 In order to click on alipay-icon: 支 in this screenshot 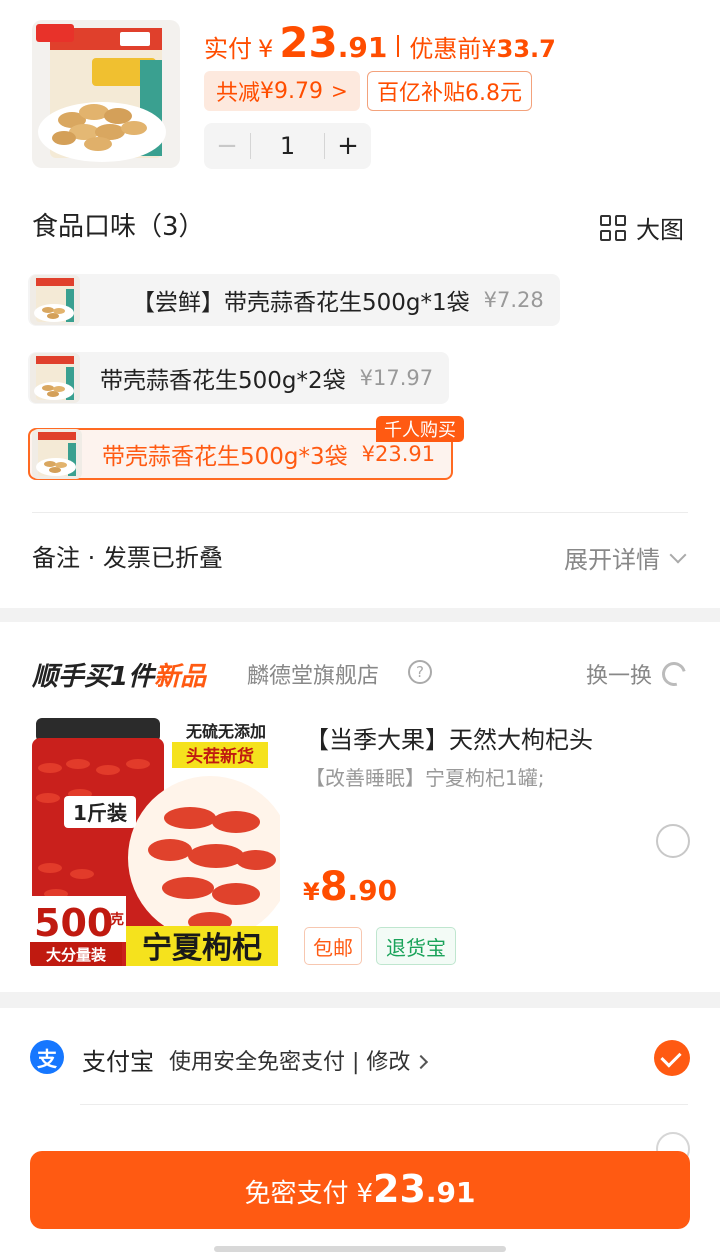, I will do `click(47, 1057)`.